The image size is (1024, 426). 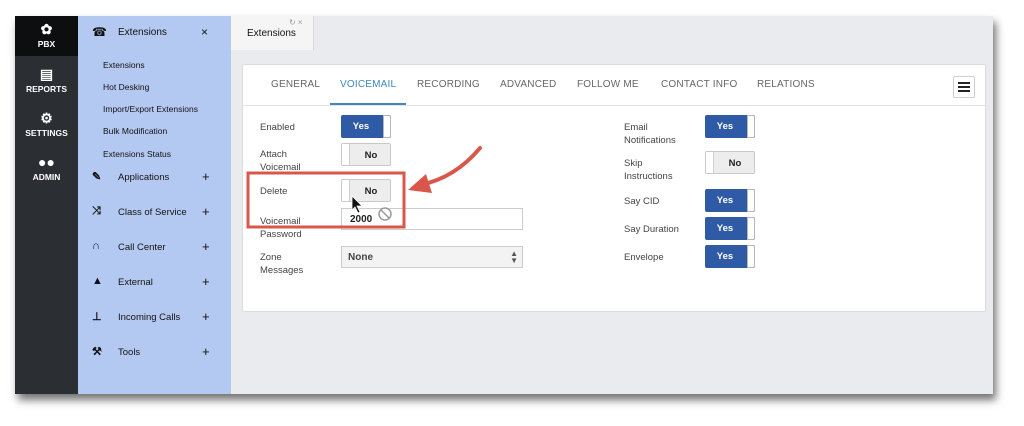 I want to click on annotation-arrow, so click(x=450, y=166).